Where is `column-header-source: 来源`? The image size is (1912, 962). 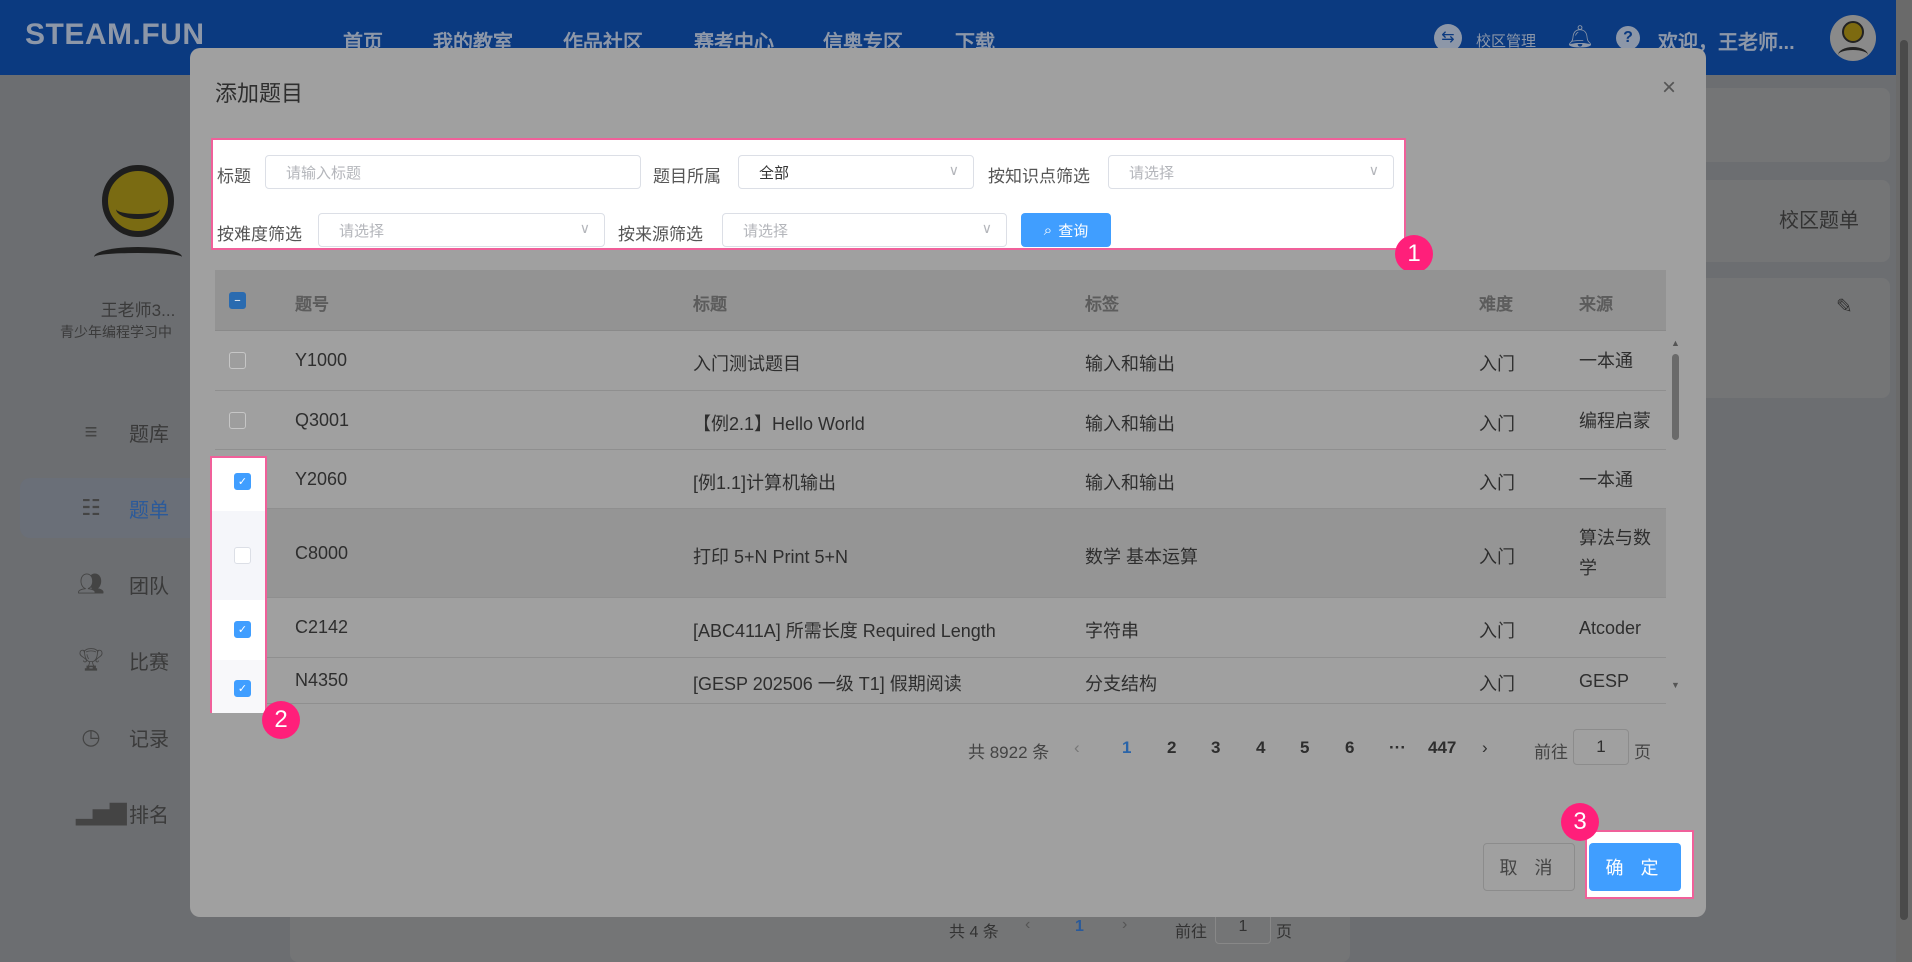 column-header-source: 来源 is located at coordinates (1596, 302).